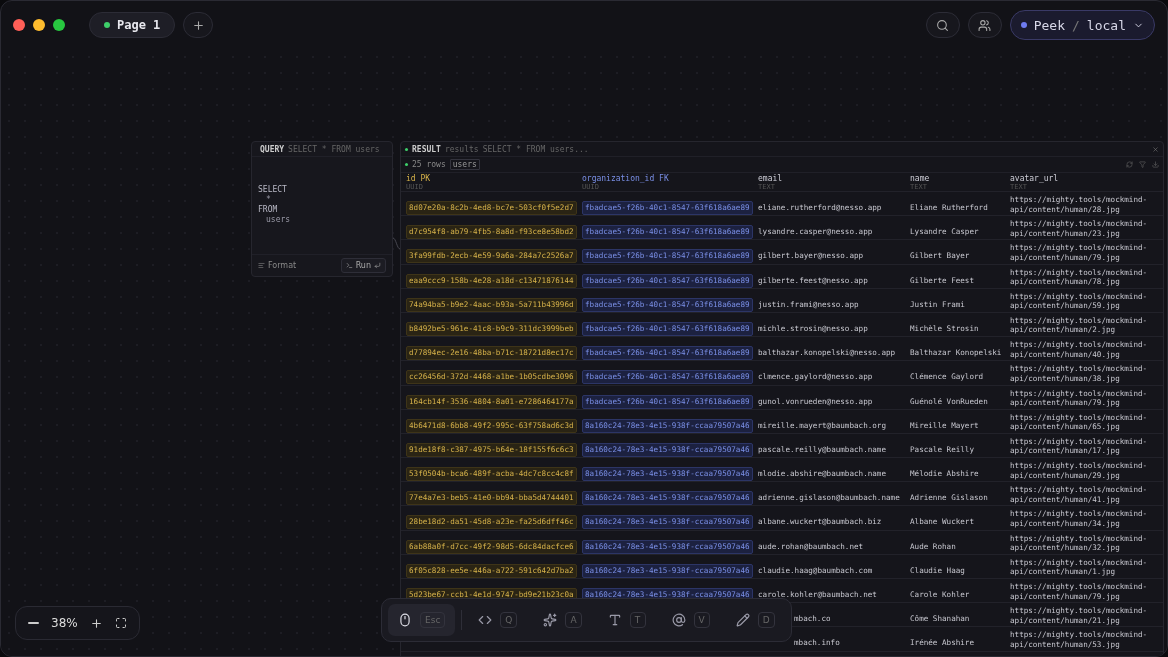 The width and height of the screenshot is (1168, 657). Describe the element at coordinates (701, 620) in the screenshot. I see `shortcut-key: V` at that location.